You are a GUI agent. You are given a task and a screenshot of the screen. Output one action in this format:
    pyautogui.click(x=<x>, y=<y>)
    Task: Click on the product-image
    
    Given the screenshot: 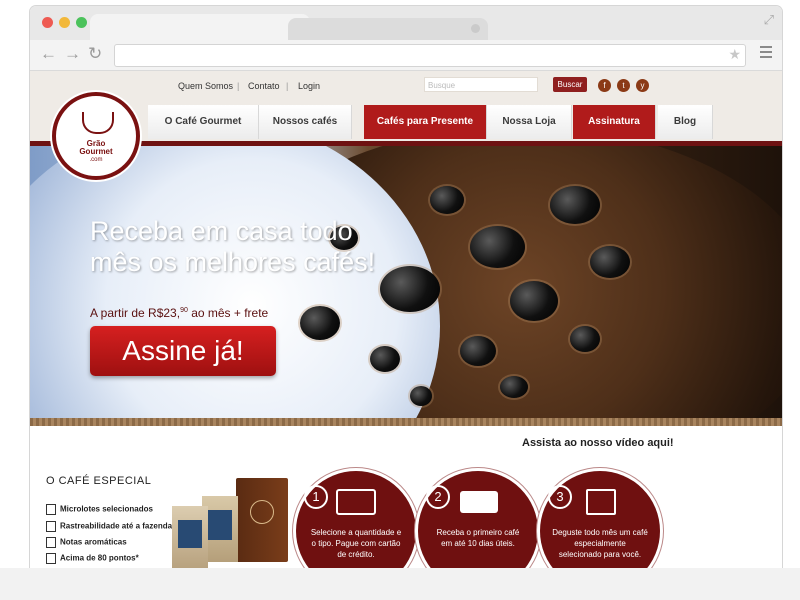 What is the action you would take?
    pyautogui.click(x=229, y=522)
    